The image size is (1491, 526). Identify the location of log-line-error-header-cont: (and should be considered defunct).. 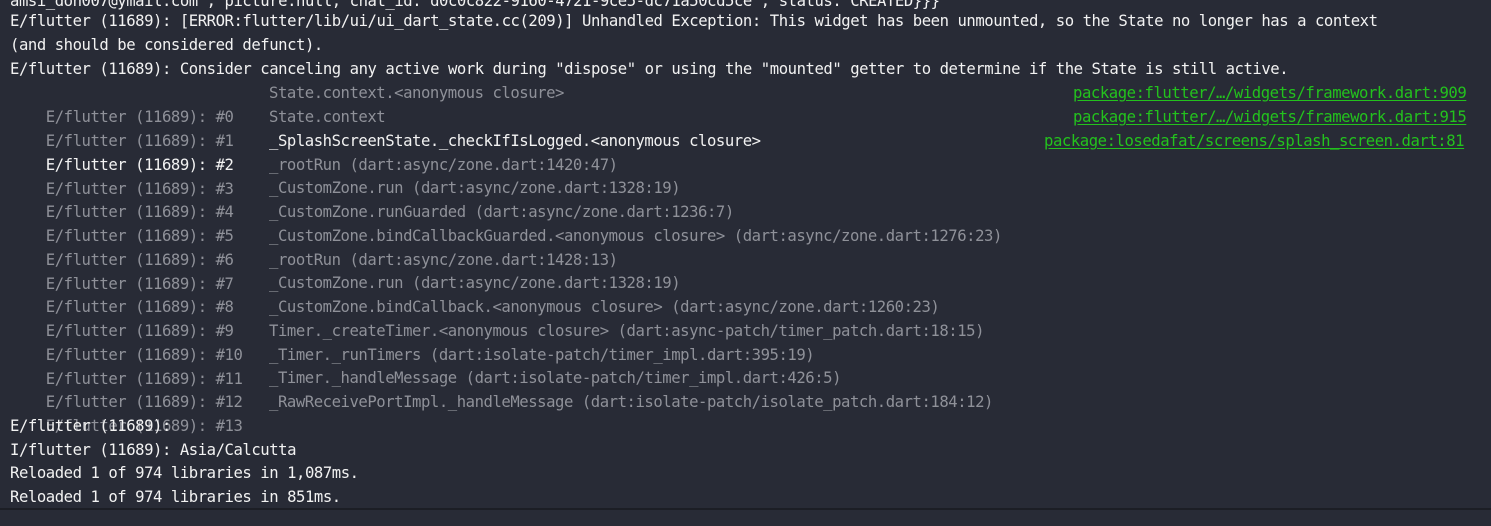
(166, 45).